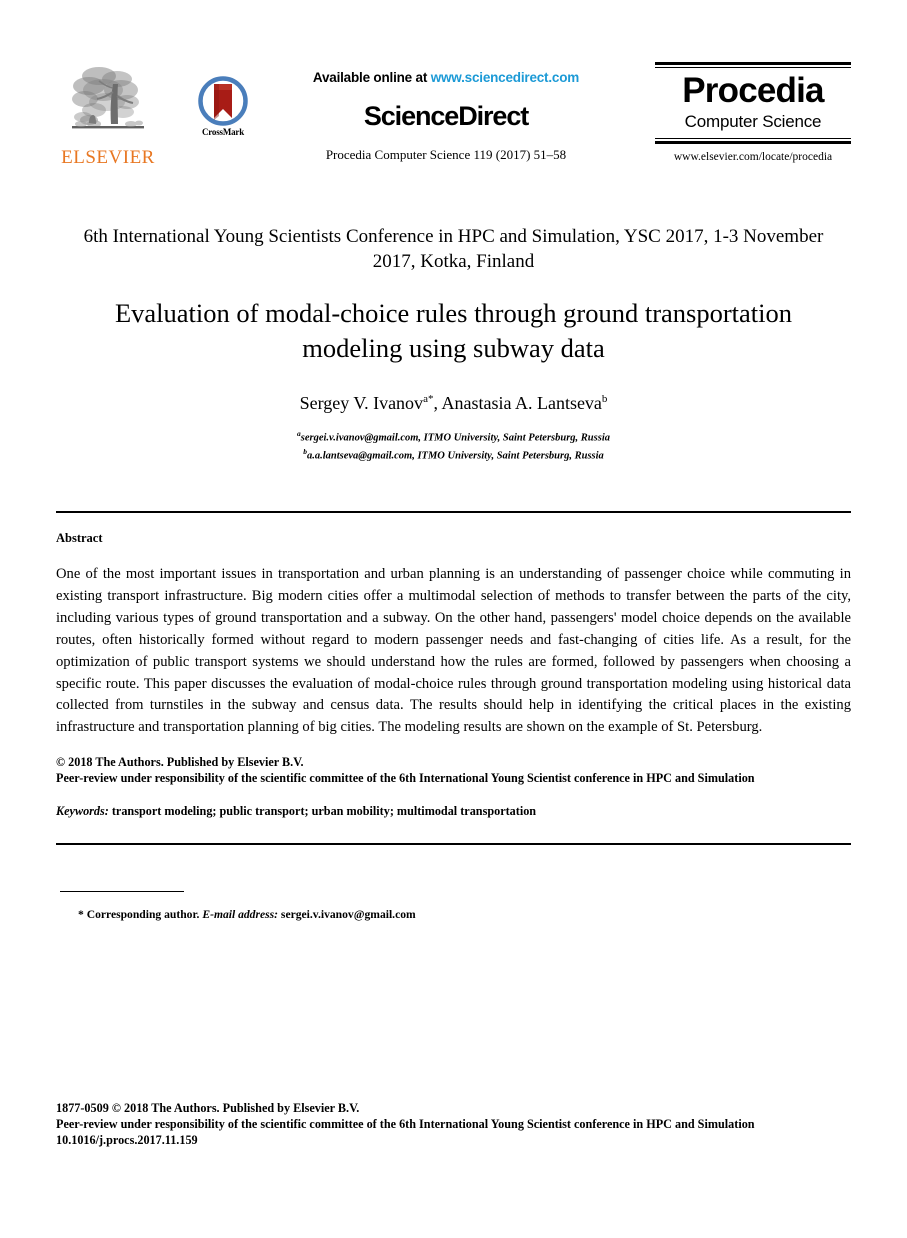 Image resolution: width=907 pixels, height=1238 pixels. What do you see at coordinates (82, 810) in the screenshot?
I see `keywords-label: Keywords:` at bounding box center [82, 810].